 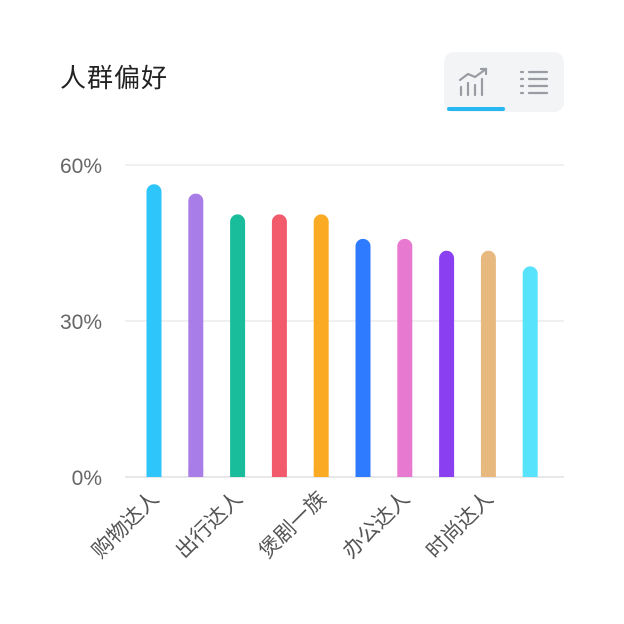 What do you see at coordinates (376, 525) in the screenshot?
I see `x-category-label: 办公达人` at bounding box center [376, 525].